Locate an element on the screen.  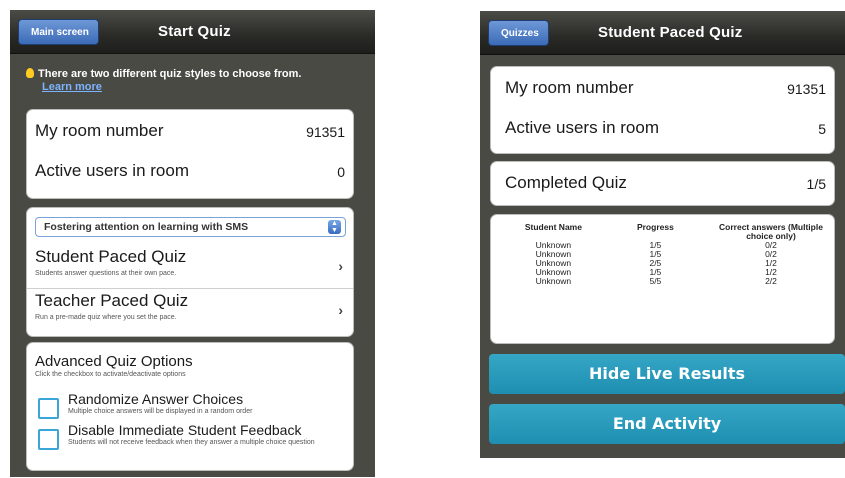
quizzes-back-button: Quizzes is located at coordinates (518, 33).